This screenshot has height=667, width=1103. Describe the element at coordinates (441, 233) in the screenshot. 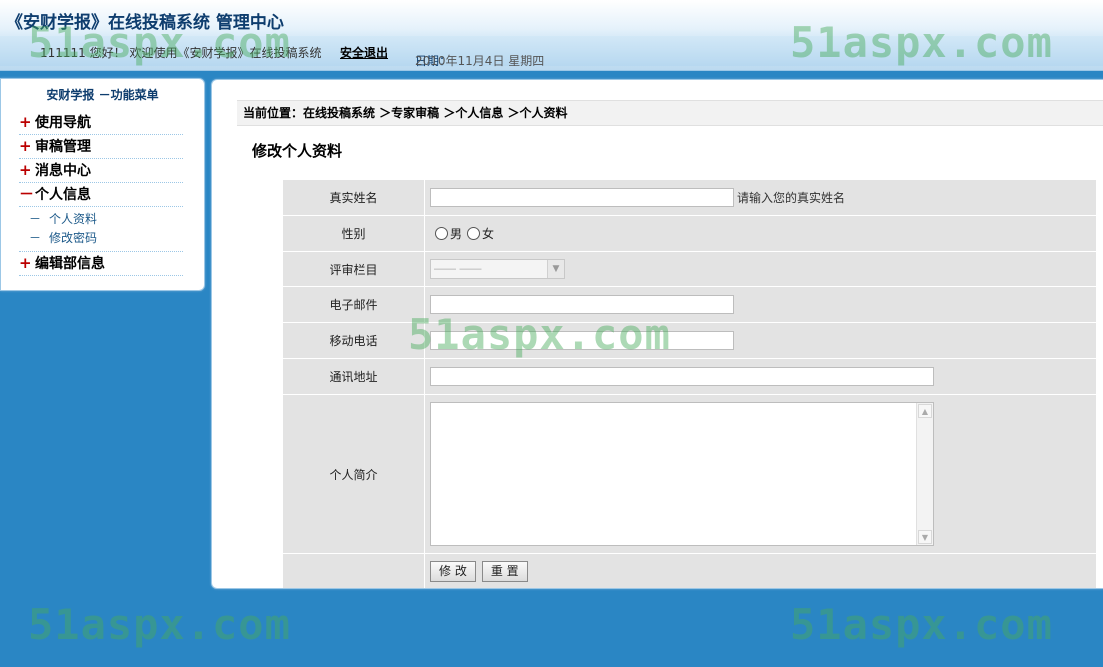

I see `gender-male-radio` at that location.